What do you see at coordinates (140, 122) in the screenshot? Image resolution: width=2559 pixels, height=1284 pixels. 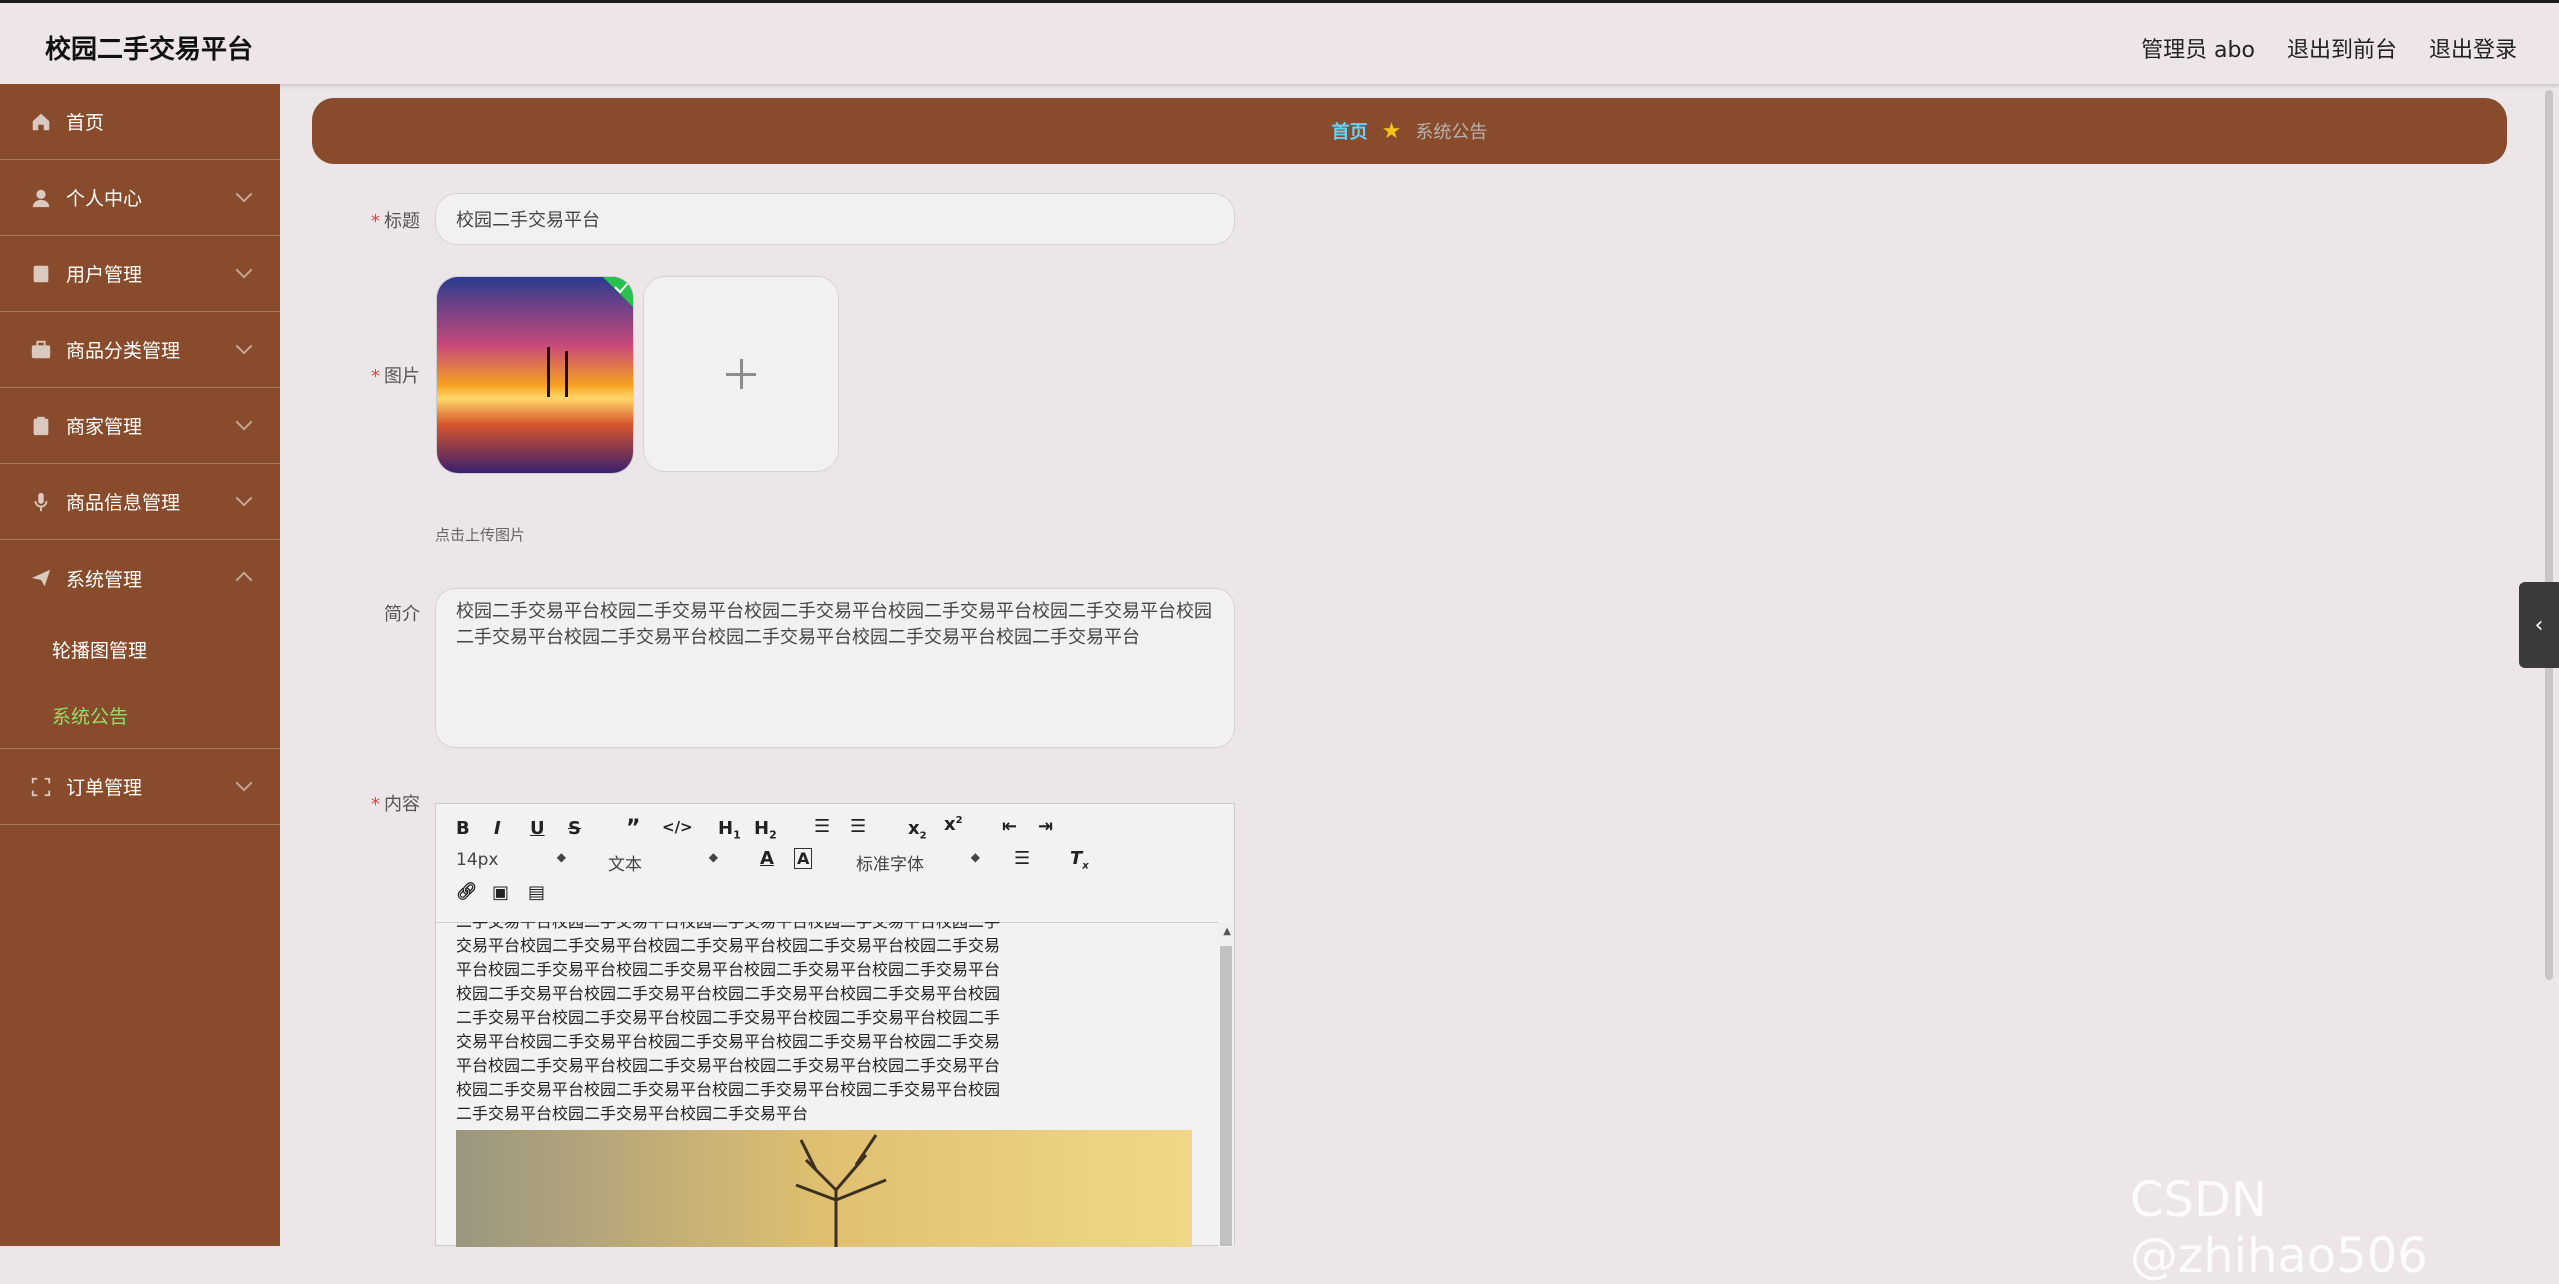 I see `sidebar-item-home: 首页` at bounding box center [140, 122].